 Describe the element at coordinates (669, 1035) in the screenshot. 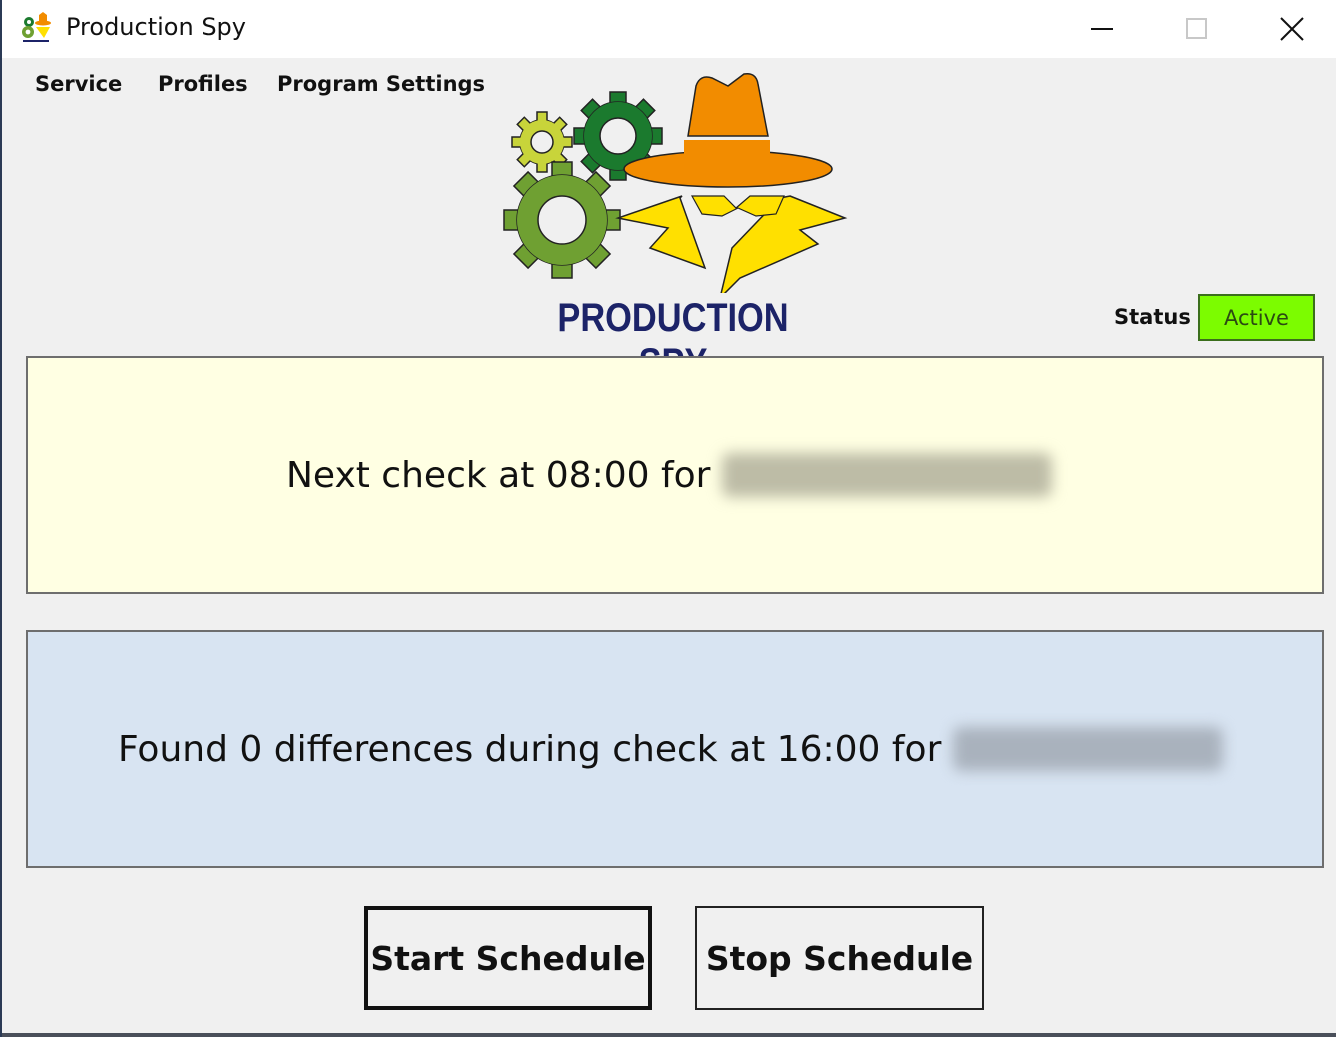

I see `window-bottom-border` at that location.